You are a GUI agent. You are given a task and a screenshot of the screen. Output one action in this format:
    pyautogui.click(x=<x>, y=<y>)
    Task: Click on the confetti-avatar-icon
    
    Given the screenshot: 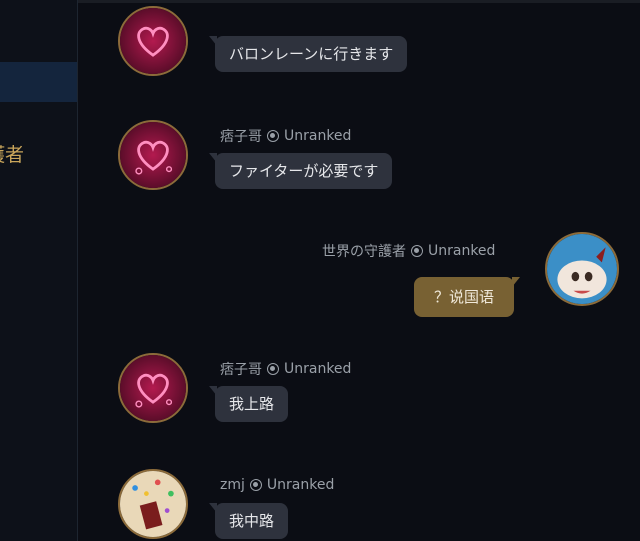 What is the action you would take?
    pyautogui.click(x=153, y=504)
    